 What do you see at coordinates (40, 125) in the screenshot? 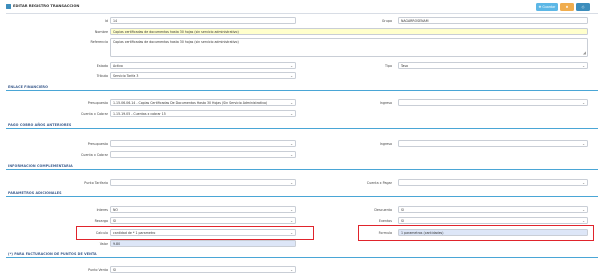
I see `section-pago-title: PAGO COBRO AÑOS ANTERIORES` at bounding box center [40, 125].